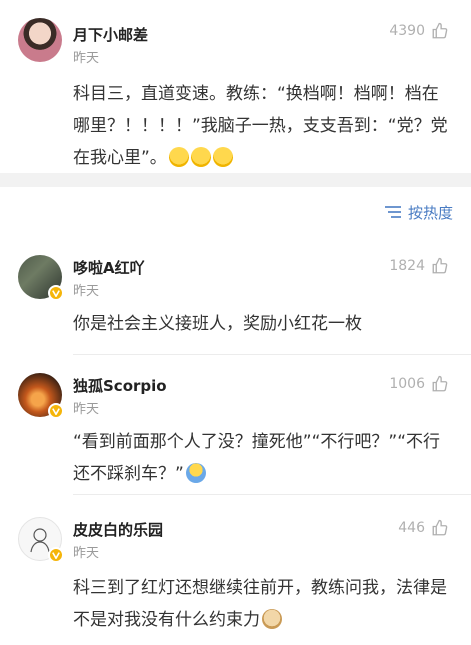 The width and height of the screenshot is (471, 645). Describe the element at coordinates (272, 619) in the screenshot. I see `doge-emoji-icon` at that location.